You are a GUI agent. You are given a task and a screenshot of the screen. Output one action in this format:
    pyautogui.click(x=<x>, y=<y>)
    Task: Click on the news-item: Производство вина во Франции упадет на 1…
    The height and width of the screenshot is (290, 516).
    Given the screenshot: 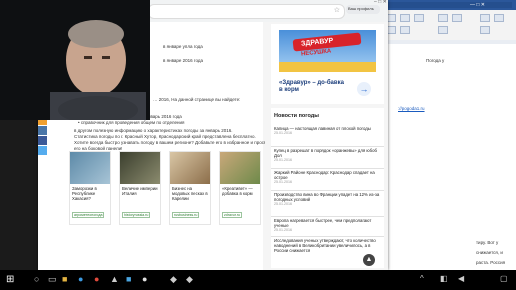 What is the action you would take?
    pyautogui.click(x=327, y=204)
    